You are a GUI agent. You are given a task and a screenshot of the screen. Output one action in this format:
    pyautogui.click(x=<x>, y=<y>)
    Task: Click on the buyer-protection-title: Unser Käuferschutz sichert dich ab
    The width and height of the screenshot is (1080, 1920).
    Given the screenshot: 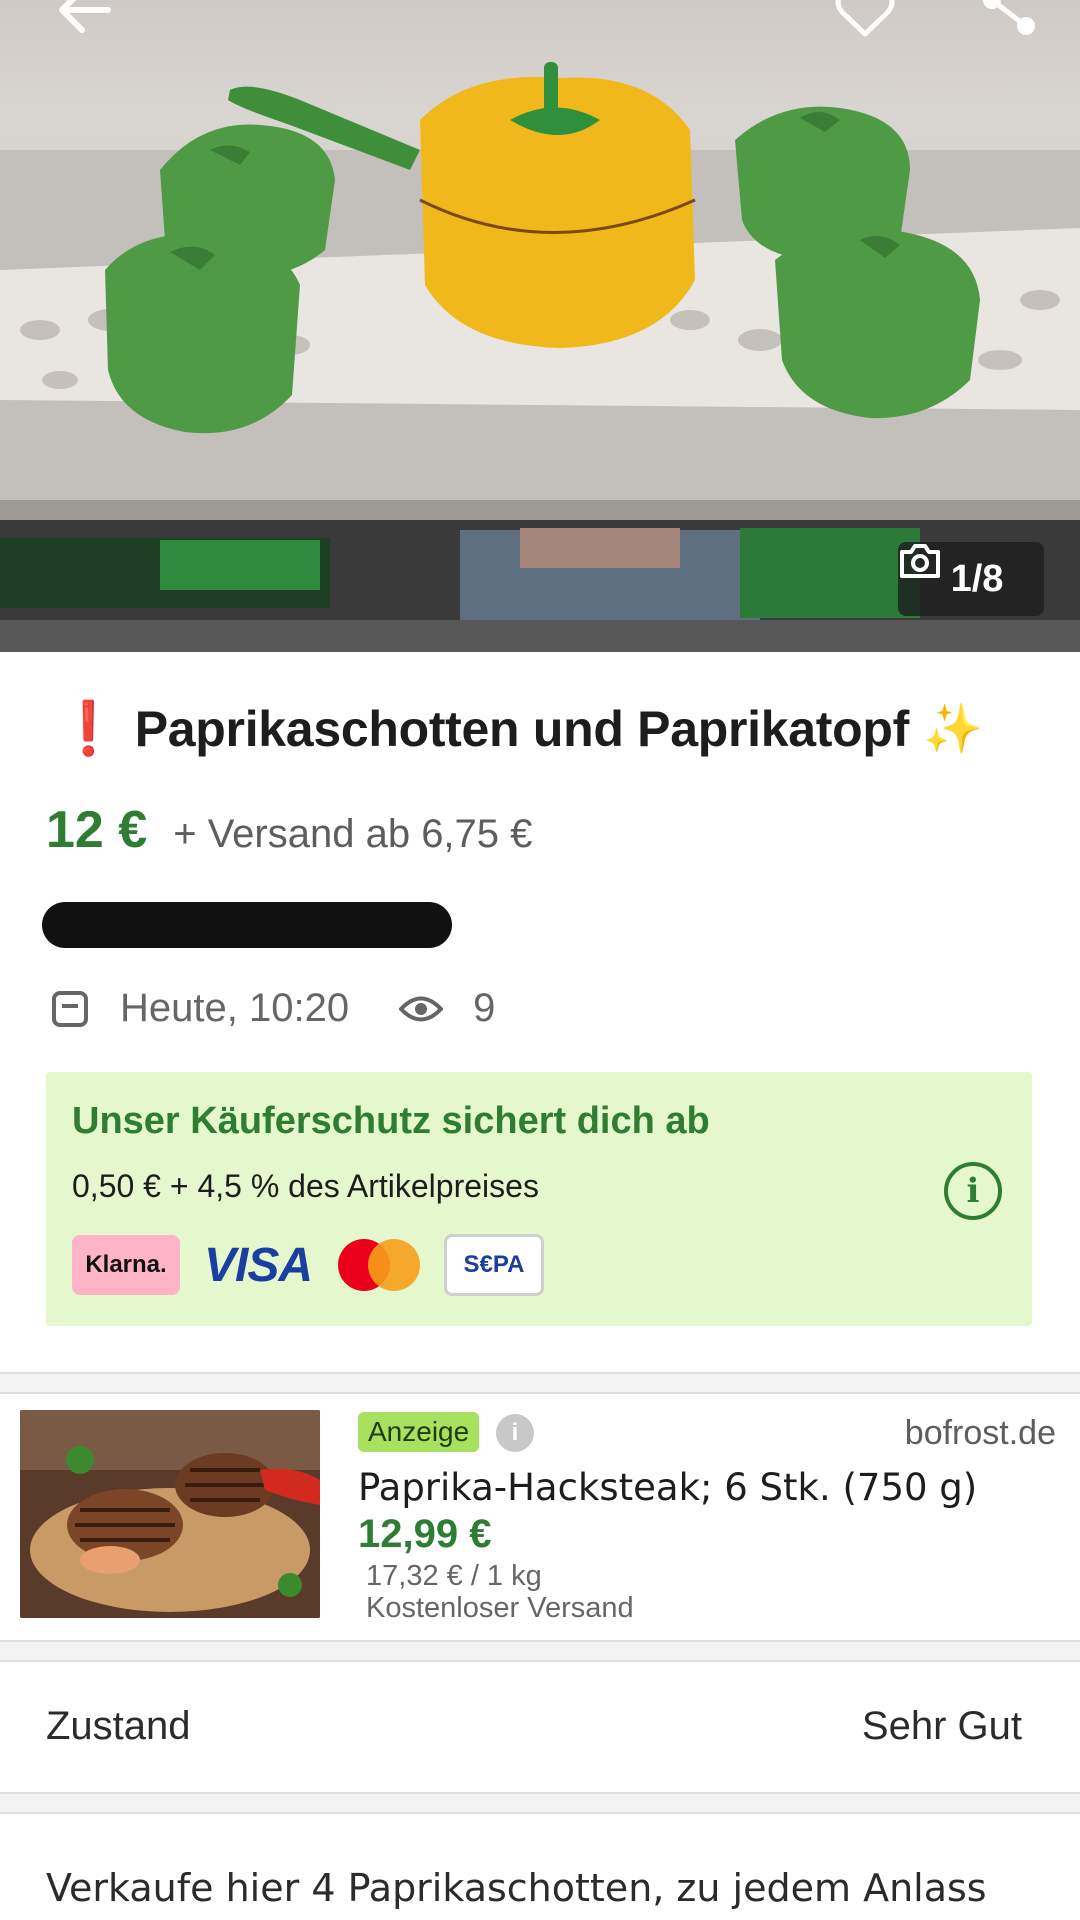 What is the action you would take?
    pyautogui.click(x=391, y=1121)
    